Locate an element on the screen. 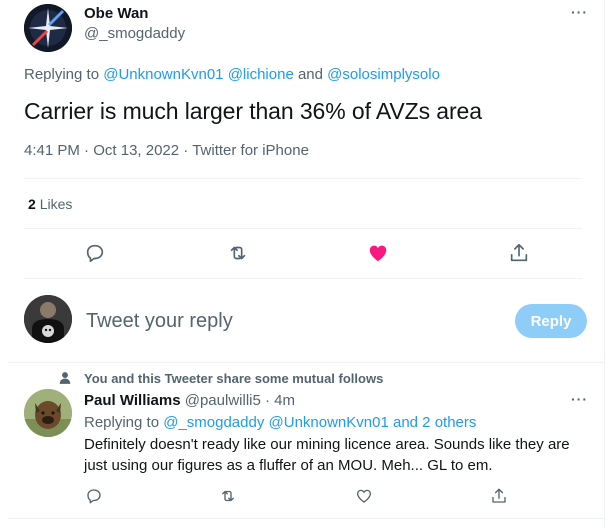 Image resolution: width=612 pixels, height=528 pixels. person-icon is located at coordinates (65, 378).